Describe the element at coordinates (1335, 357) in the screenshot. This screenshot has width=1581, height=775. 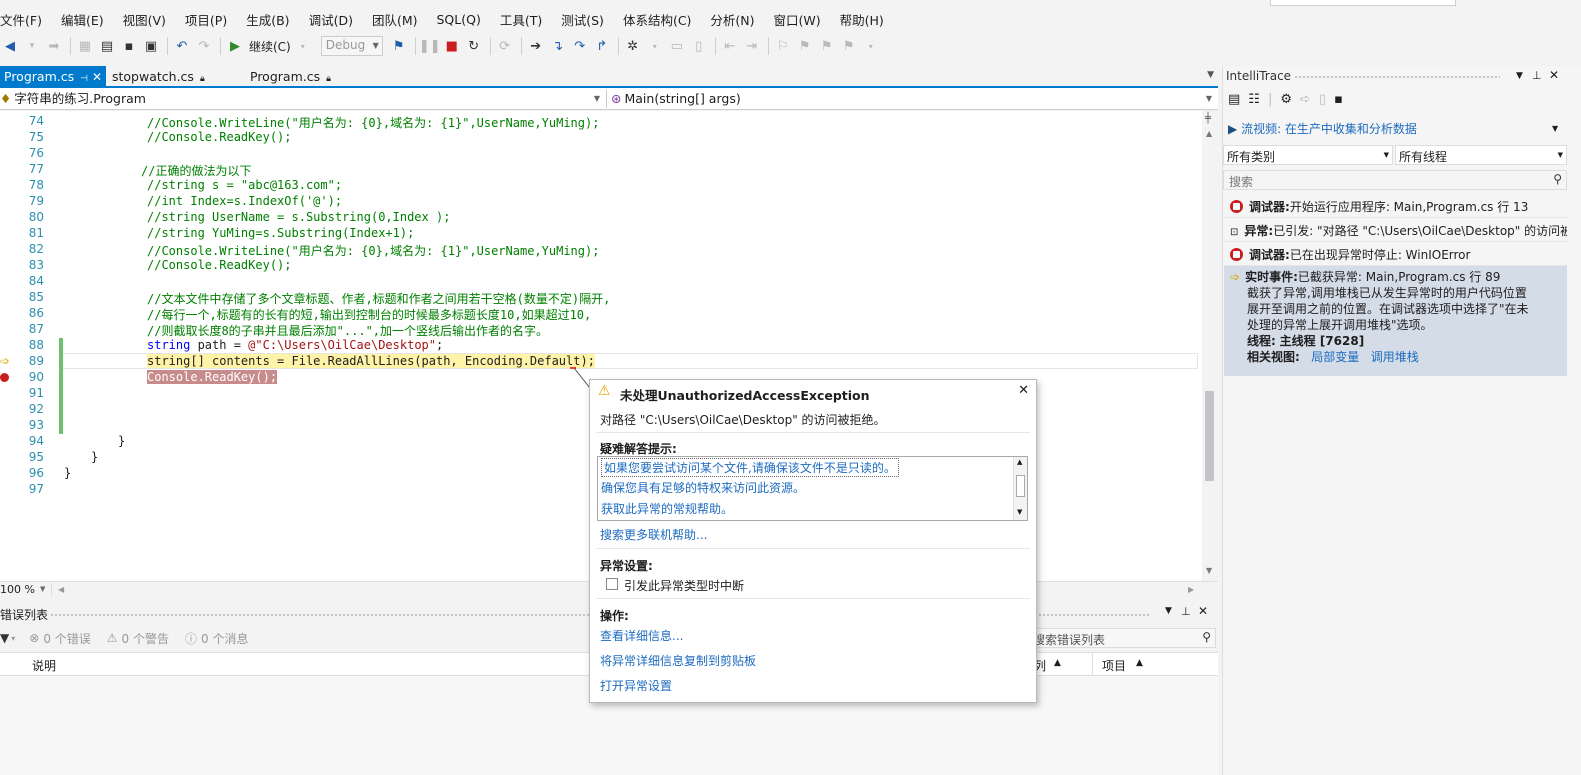
I see `locals-link: 局部变量` at that location.